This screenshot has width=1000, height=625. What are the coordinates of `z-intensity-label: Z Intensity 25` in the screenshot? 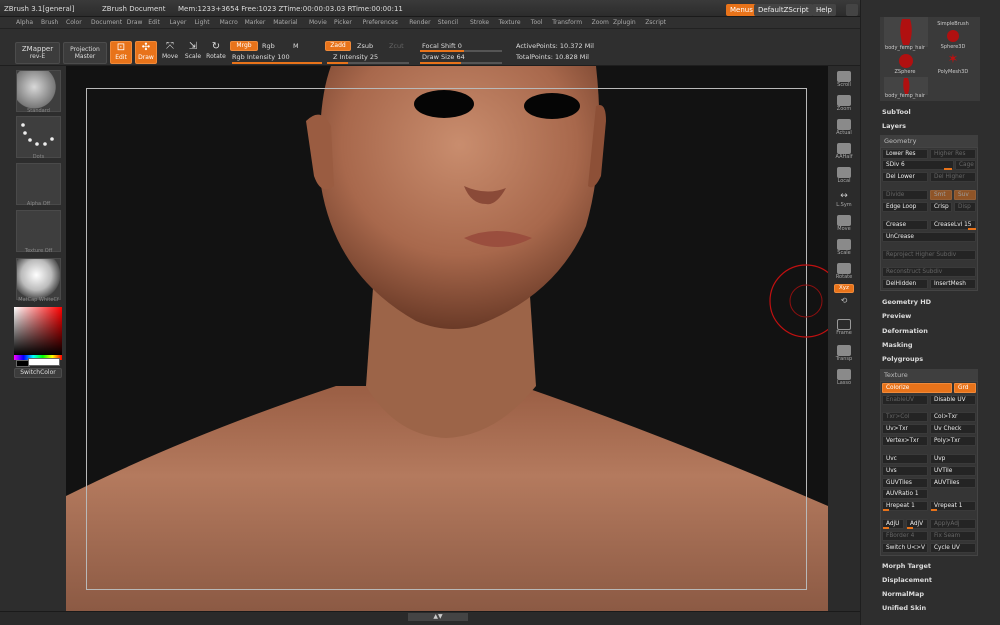 It's located at (355, 57).